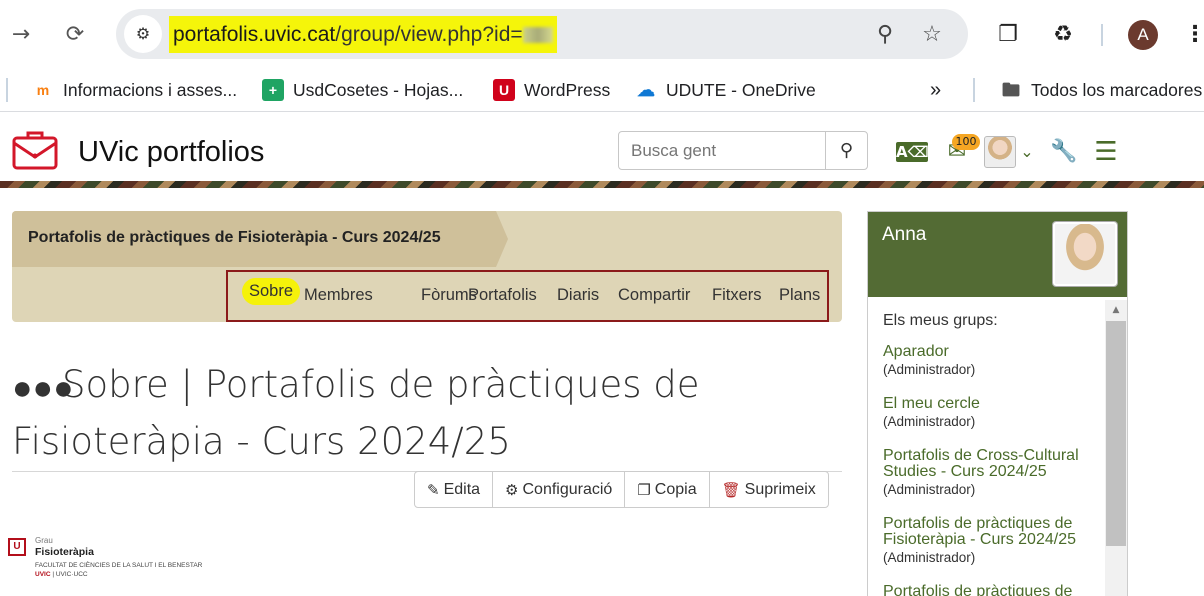 This screenshot has height=596, width=1204. I want to click on tab-plans: Plans, so click(799, 295).